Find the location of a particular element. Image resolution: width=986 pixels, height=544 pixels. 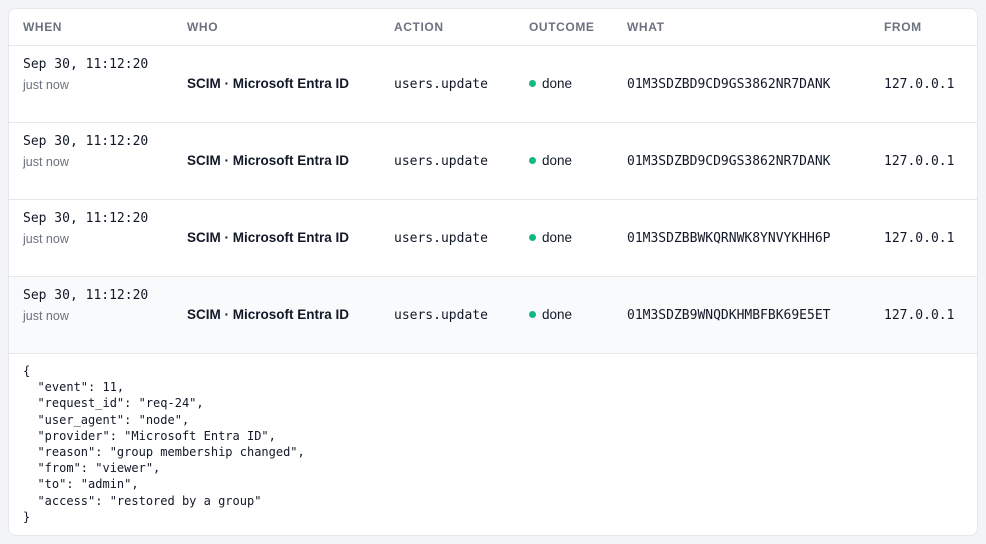

column-header-action: ACTION is located at coordinates (419, 27).